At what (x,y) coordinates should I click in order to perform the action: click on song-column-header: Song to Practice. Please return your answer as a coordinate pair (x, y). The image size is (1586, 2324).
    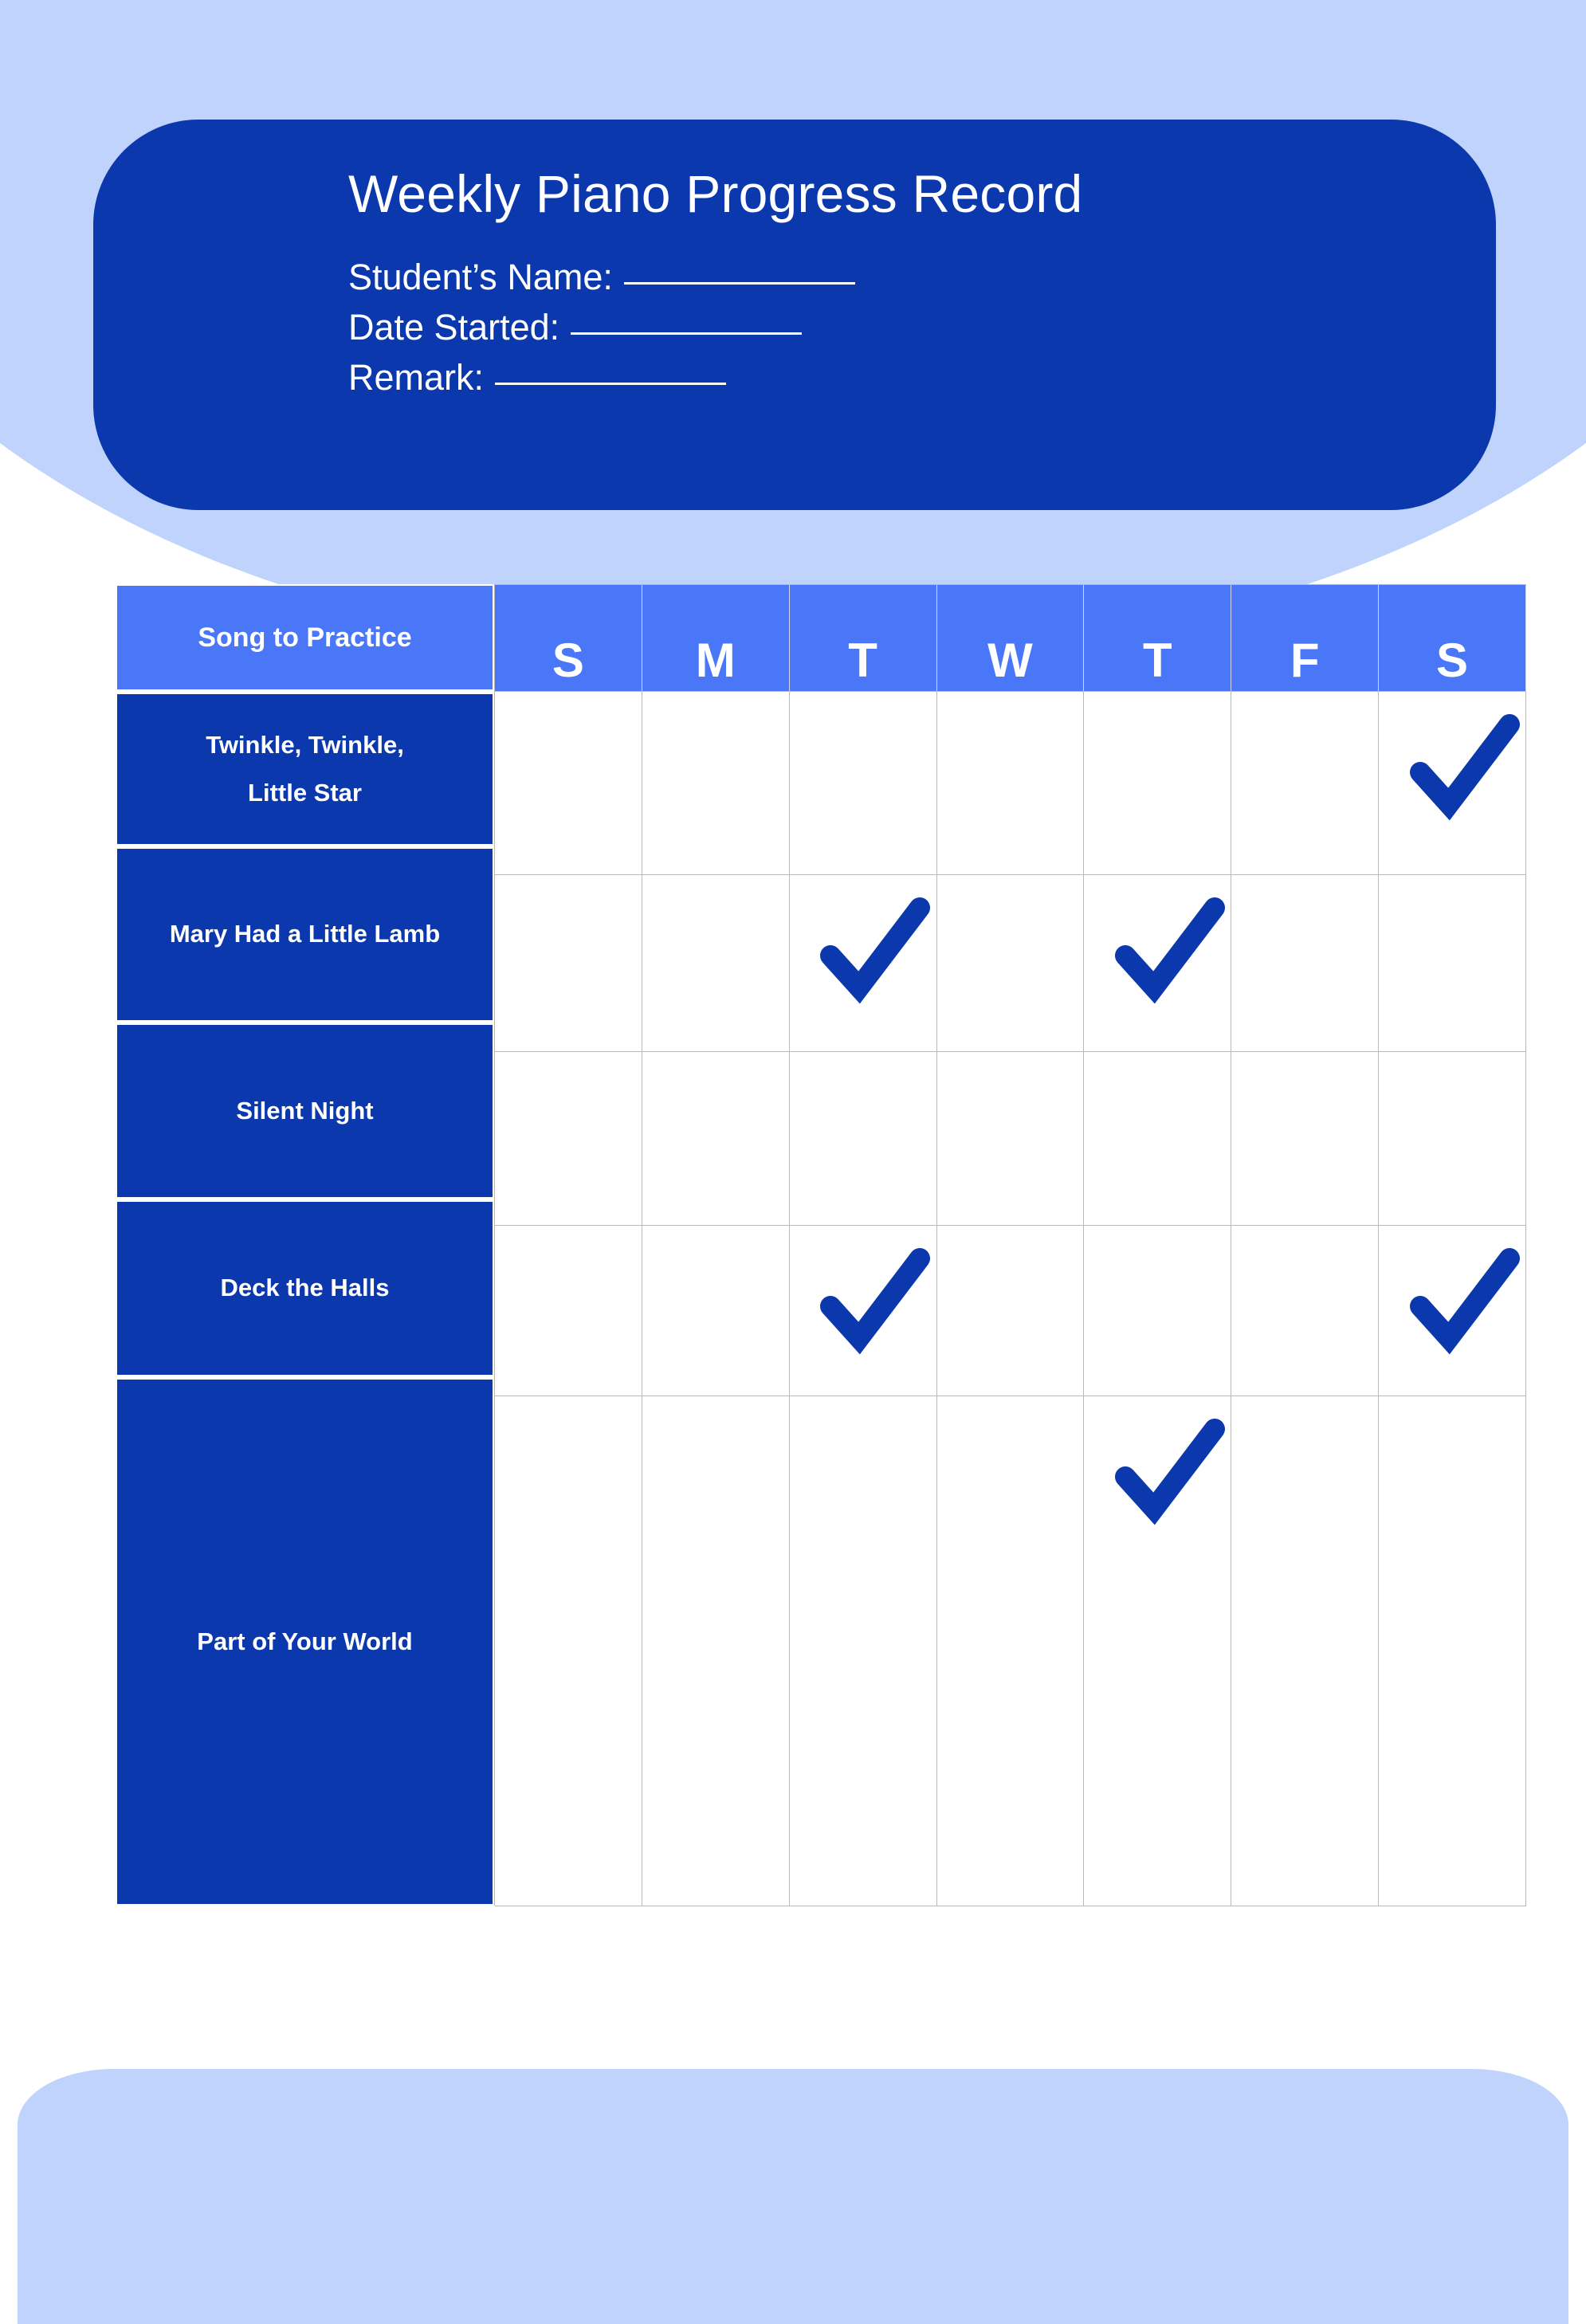
    Looking at the image, I should click on (305, 637).